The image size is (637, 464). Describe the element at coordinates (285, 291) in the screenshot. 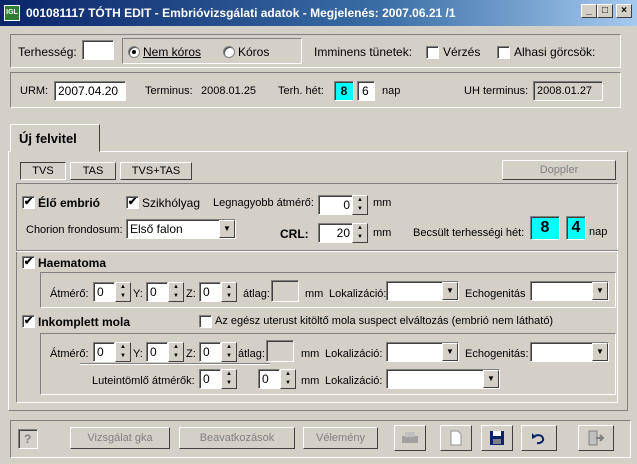

I see `haem-atlag-field` at that location.